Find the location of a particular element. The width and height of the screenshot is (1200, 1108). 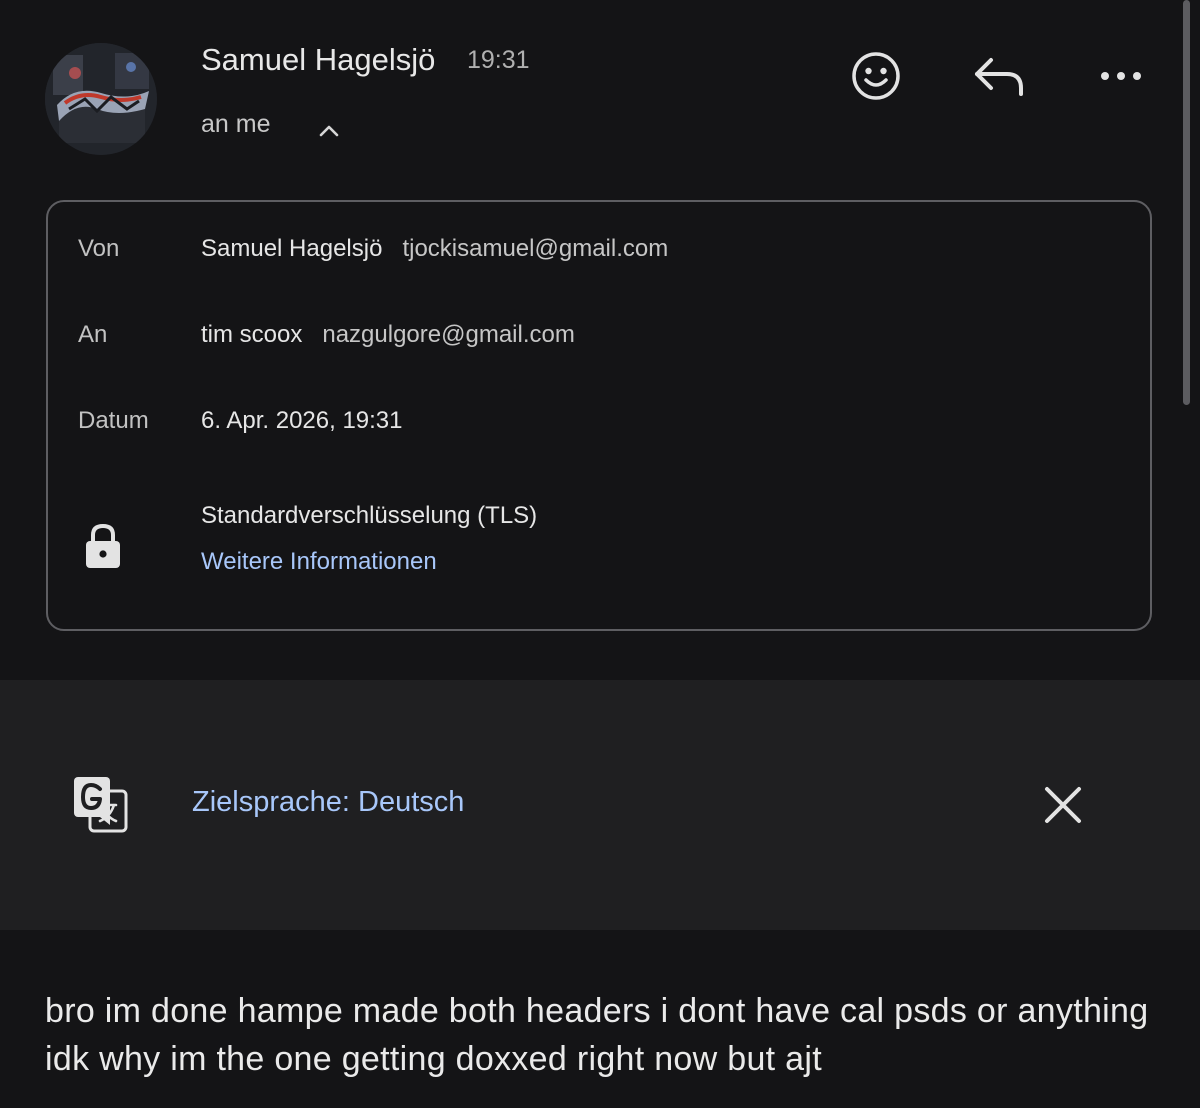

from-name: Samuel Hagelsjö is located at coordinates (292, 248).